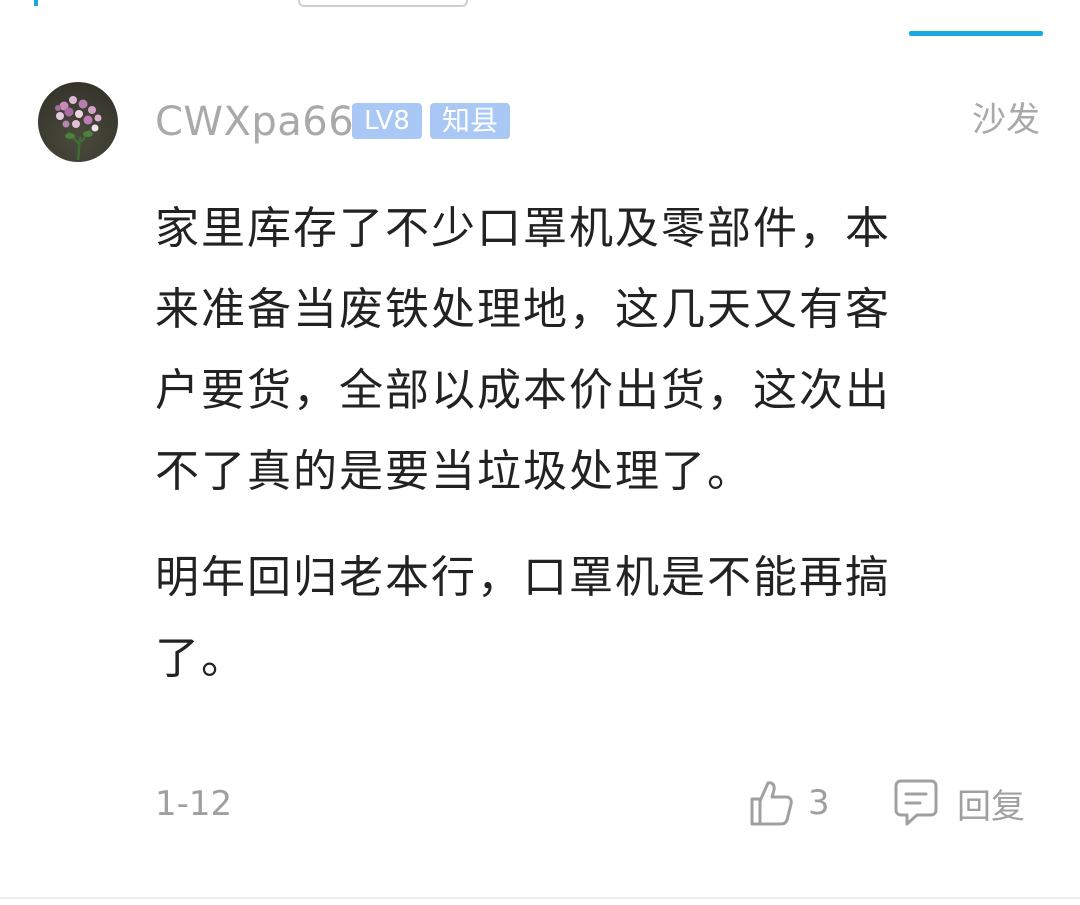  What do you see at coordinates (36, 3) in the screenshot?
I see `top-accent-mark` at bounding box center [36, 3].